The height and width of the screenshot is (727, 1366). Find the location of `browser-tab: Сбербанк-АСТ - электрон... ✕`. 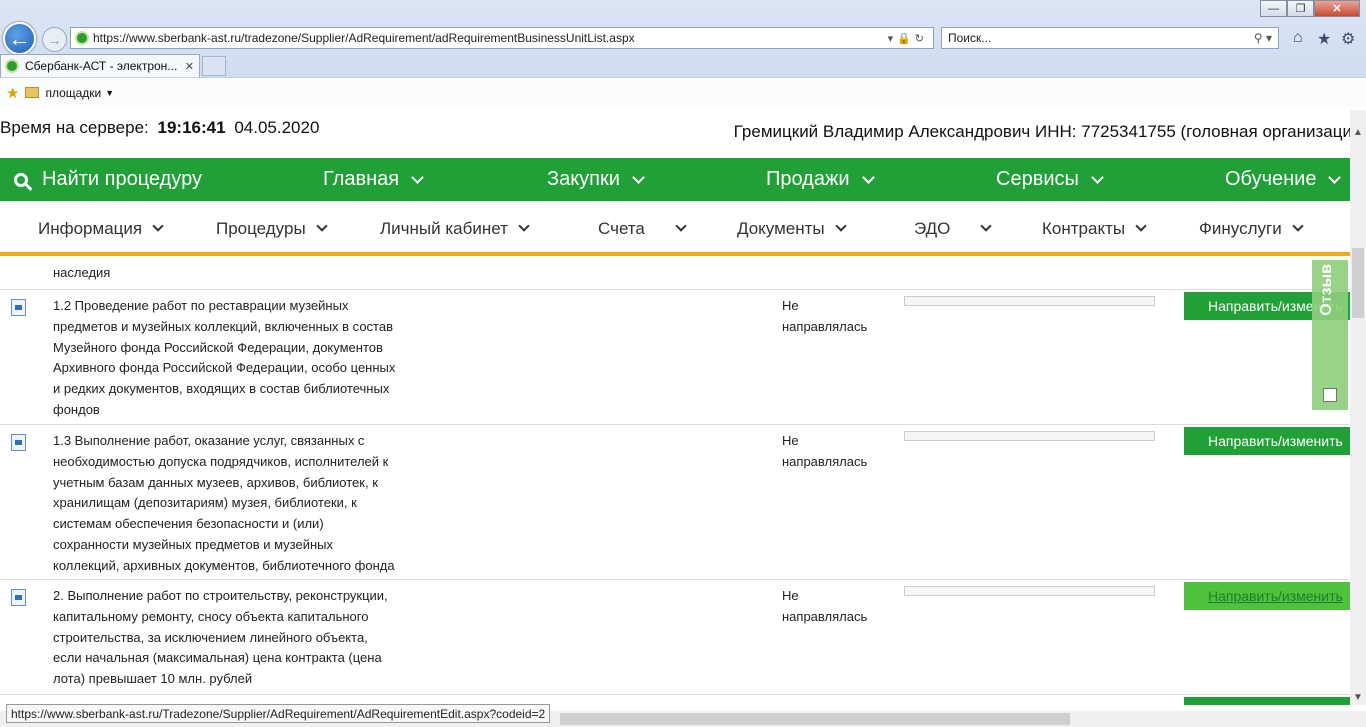

browser-tab: Сбербанк-АСТ - электрон... ✕ is located at coordinates (100, 65).